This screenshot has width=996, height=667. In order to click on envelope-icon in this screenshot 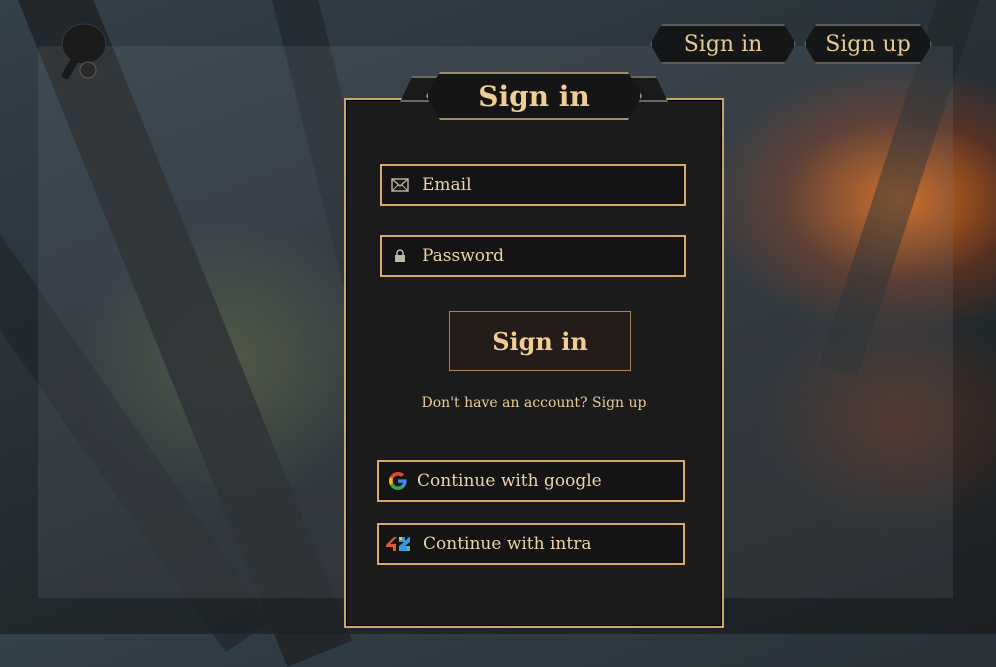, I will do `click(400, 185)`.